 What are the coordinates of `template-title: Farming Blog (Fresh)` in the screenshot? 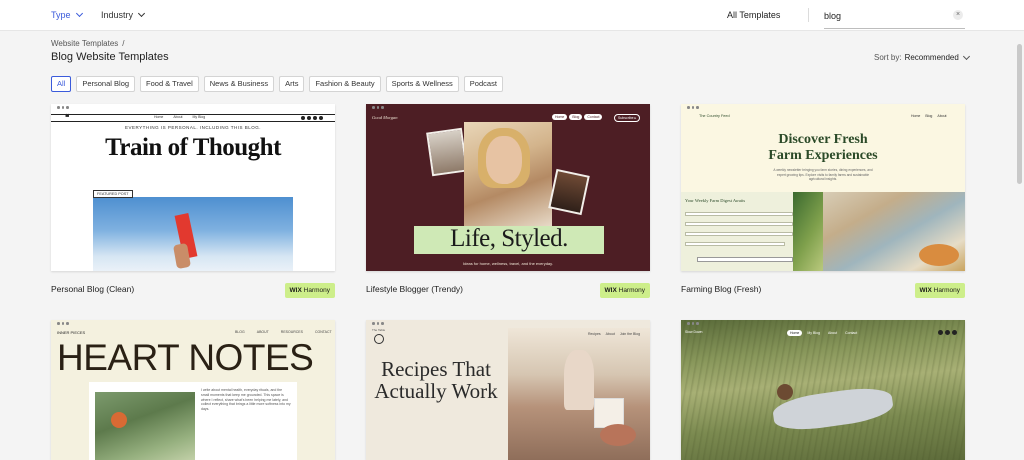 It's located at (721, 289).